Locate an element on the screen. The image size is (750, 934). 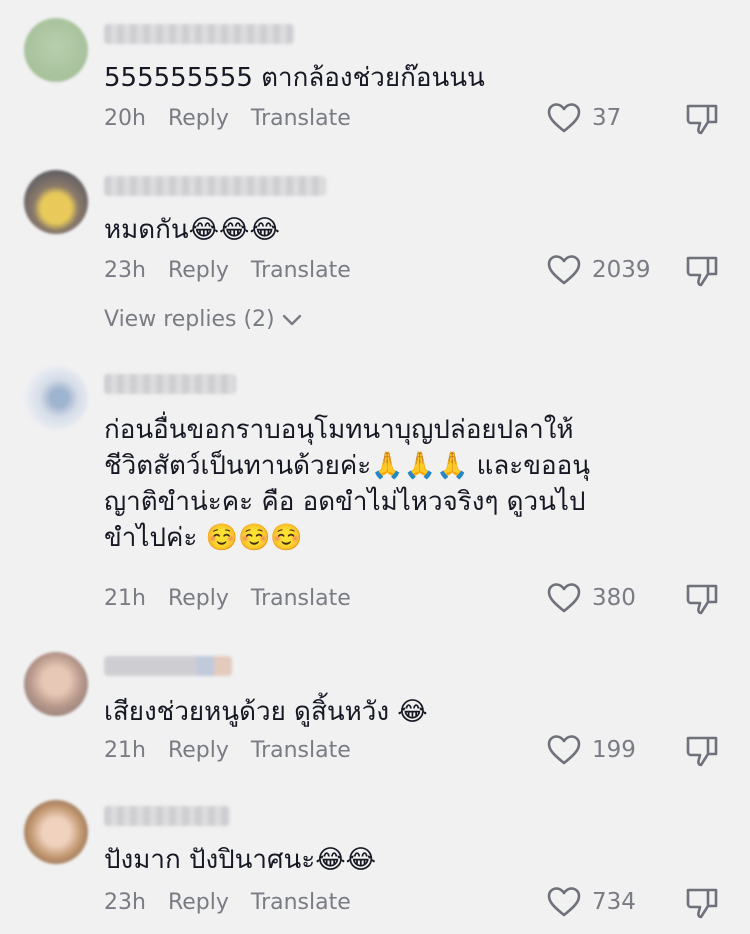
like-count: 37 is located at coordinates (607, 118).